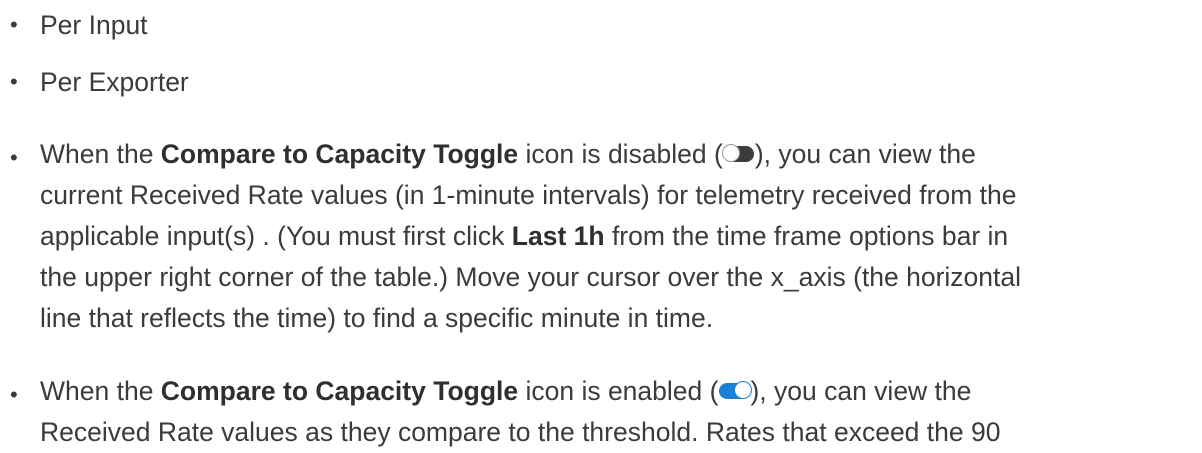 Image resolution: width=1202 pixels, height=453 pixels. I want to click on text-run: icon is disabled (, so click(620, 154).